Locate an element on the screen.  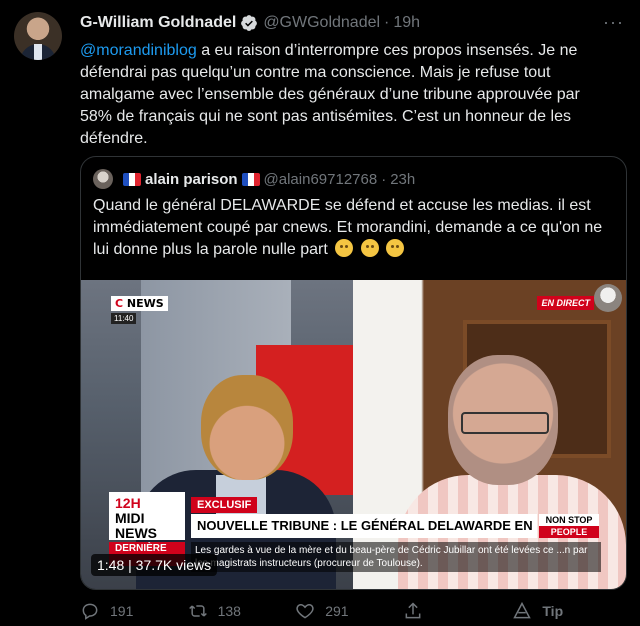
live-badge: EN DIRECT is located at coordinates (565, 303).